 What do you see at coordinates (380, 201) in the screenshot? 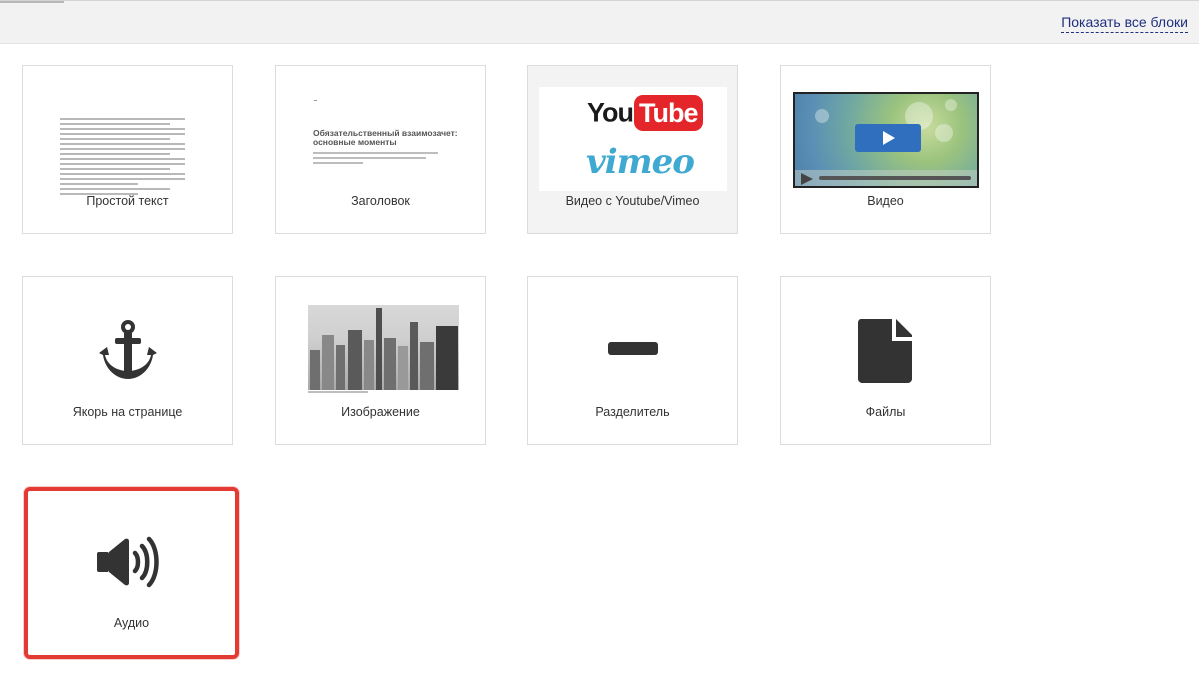
I see `block-label: Заголовок` at bounding box center [380, 201].